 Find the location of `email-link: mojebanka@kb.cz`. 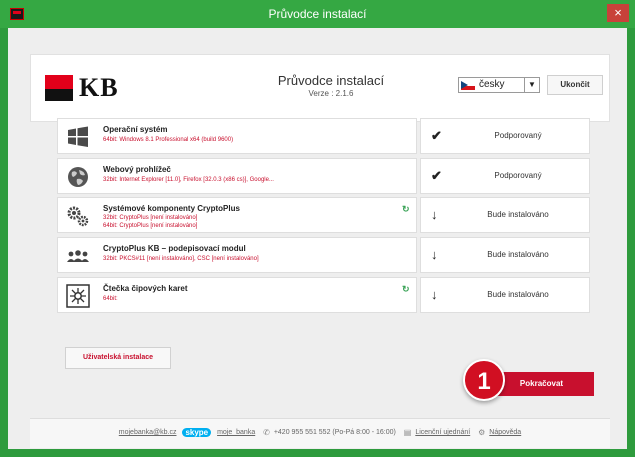

email-link: mojebanka@kb.cz is located at coordinates (148, 432).